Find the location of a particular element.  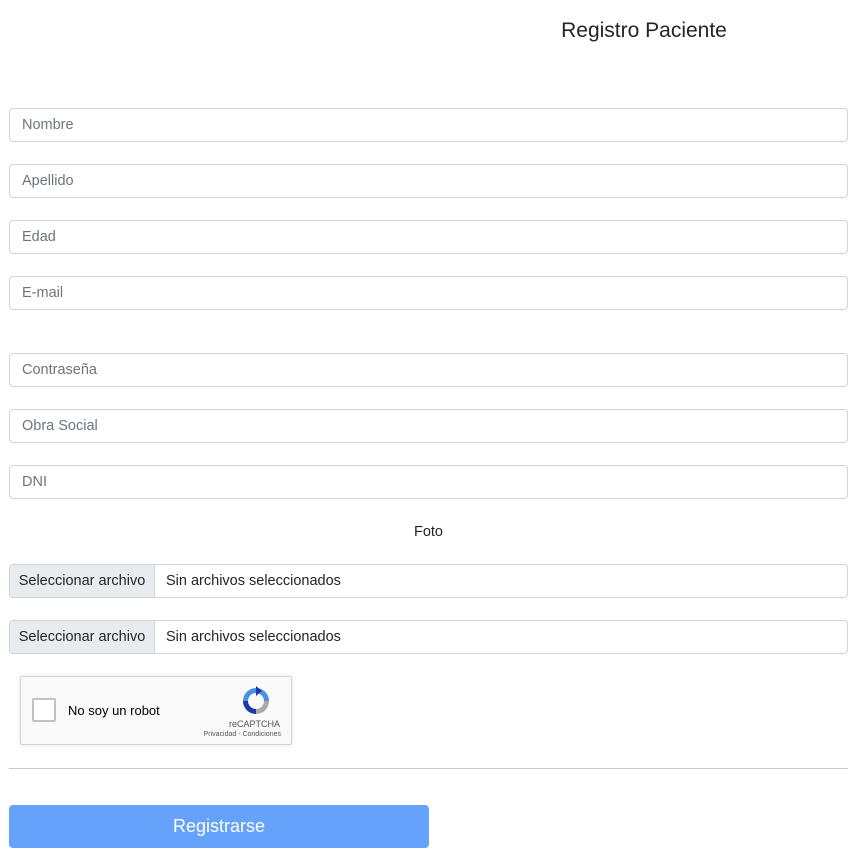

obra-social-input is located at coordinates (428, 426).